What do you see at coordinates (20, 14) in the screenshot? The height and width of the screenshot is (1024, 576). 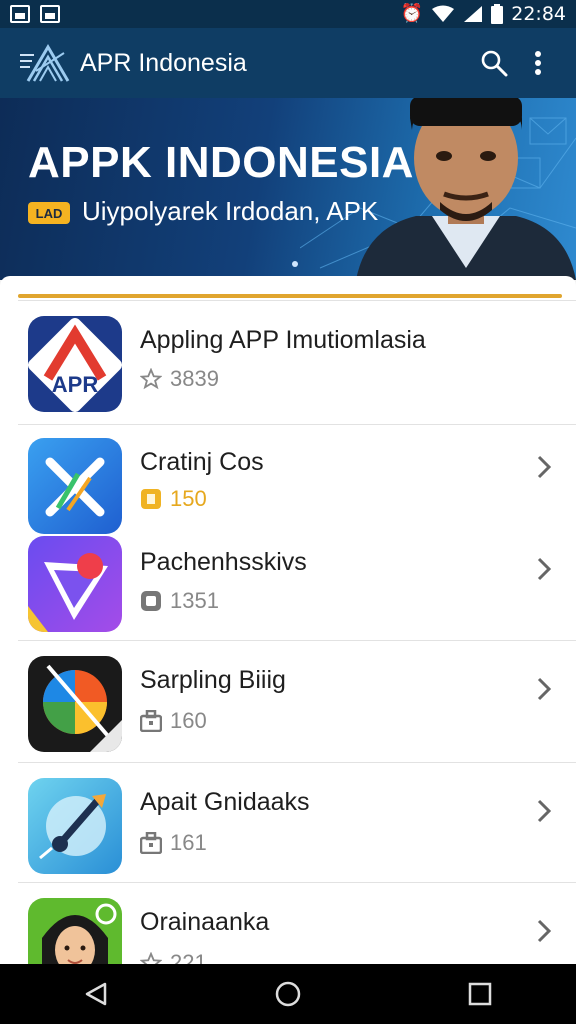 I see `notification-icon` at bounding box center [20, 14].